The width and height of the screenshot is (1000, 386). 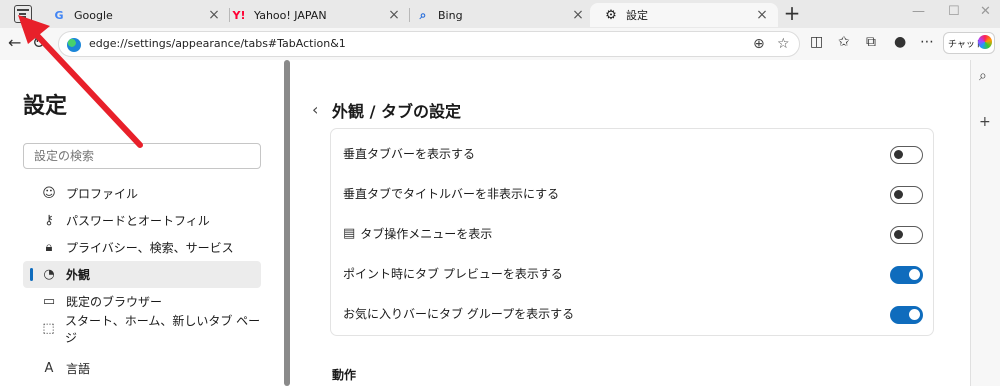 What do you see at coordinates (423, 14) in the screenshot?
I see `bing-icon: ⌕` at bounding box center [423, 14].